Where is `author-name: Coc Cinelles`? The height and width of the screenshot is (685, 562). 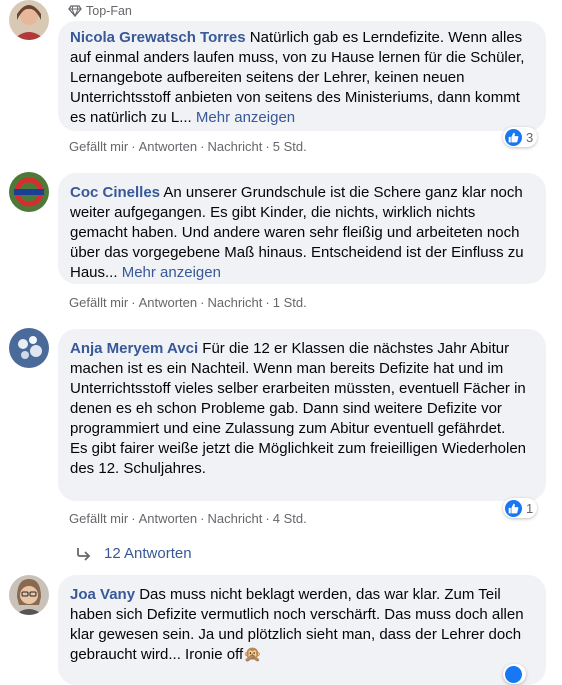 author-name: Coc Cinelles is located at coordinates (115, 192).